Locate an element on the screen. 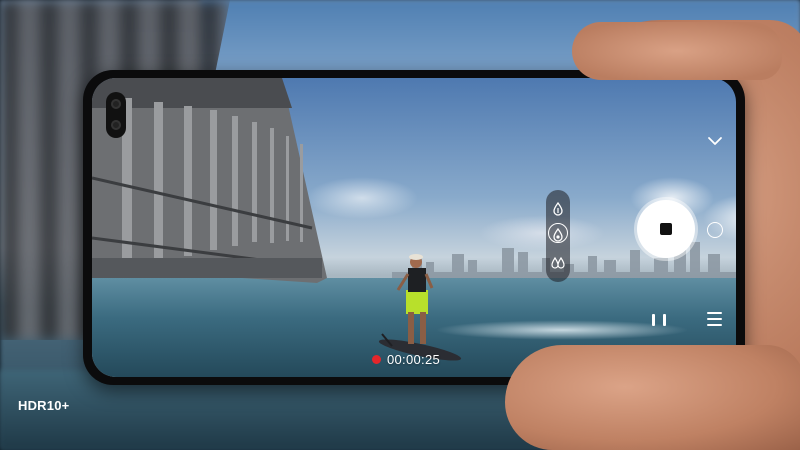 The height and width of the screenshot is (450, 800). pause-button is located at coordinates (659, 320).